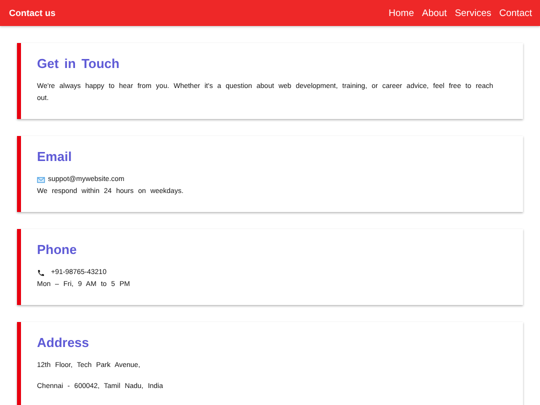  I want to click on card-heading: Address, so click(63, 342).